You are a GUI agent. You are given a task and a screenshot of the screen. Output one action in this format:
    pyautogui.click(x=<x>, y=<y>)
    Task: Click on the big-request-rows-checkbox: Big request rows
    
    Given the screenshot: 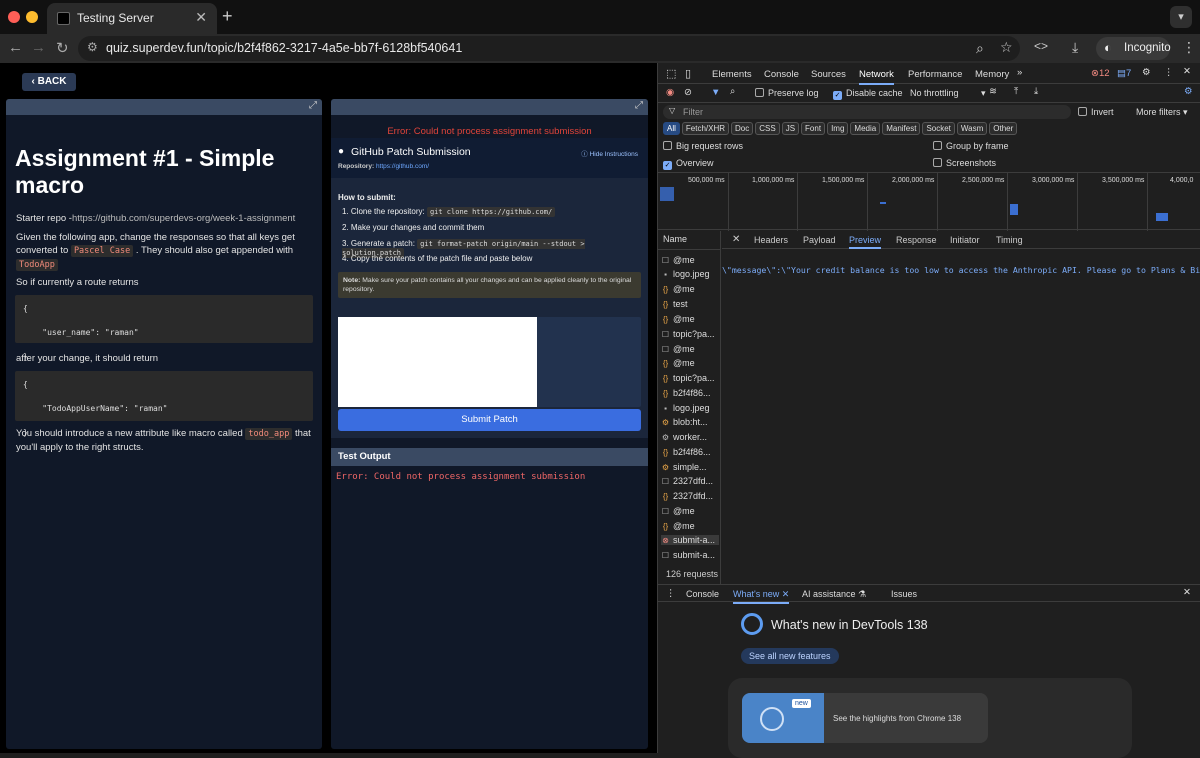 What is the action you would take?
    pyautogui.click(x=703, y=146)
    